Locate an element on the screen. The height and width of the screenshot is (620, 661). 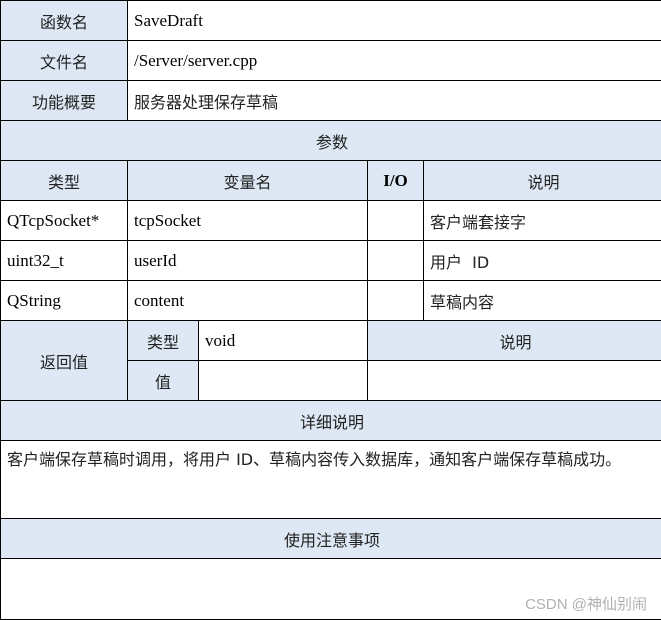
return-desc-label: 说明 is located at coordinates (513, 340).